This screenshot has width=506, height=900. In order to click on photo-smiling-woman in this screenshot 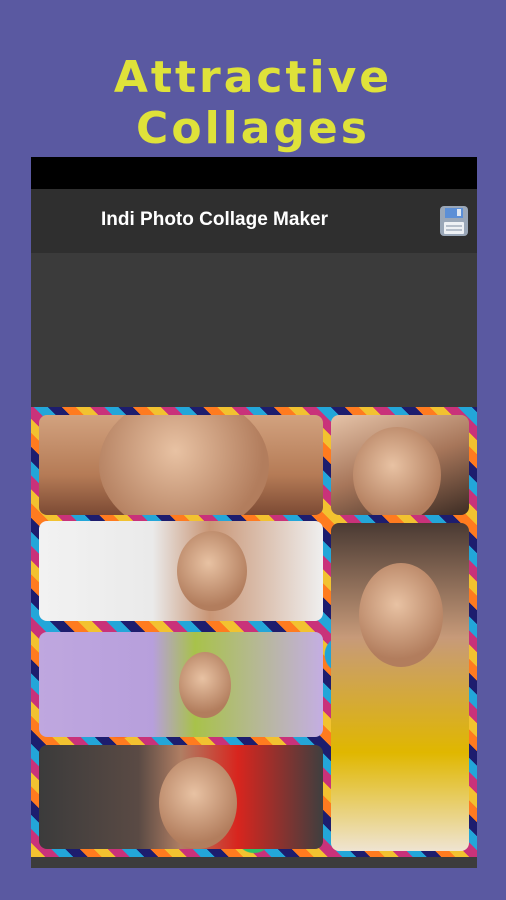, I will do `click(400, 465)`.